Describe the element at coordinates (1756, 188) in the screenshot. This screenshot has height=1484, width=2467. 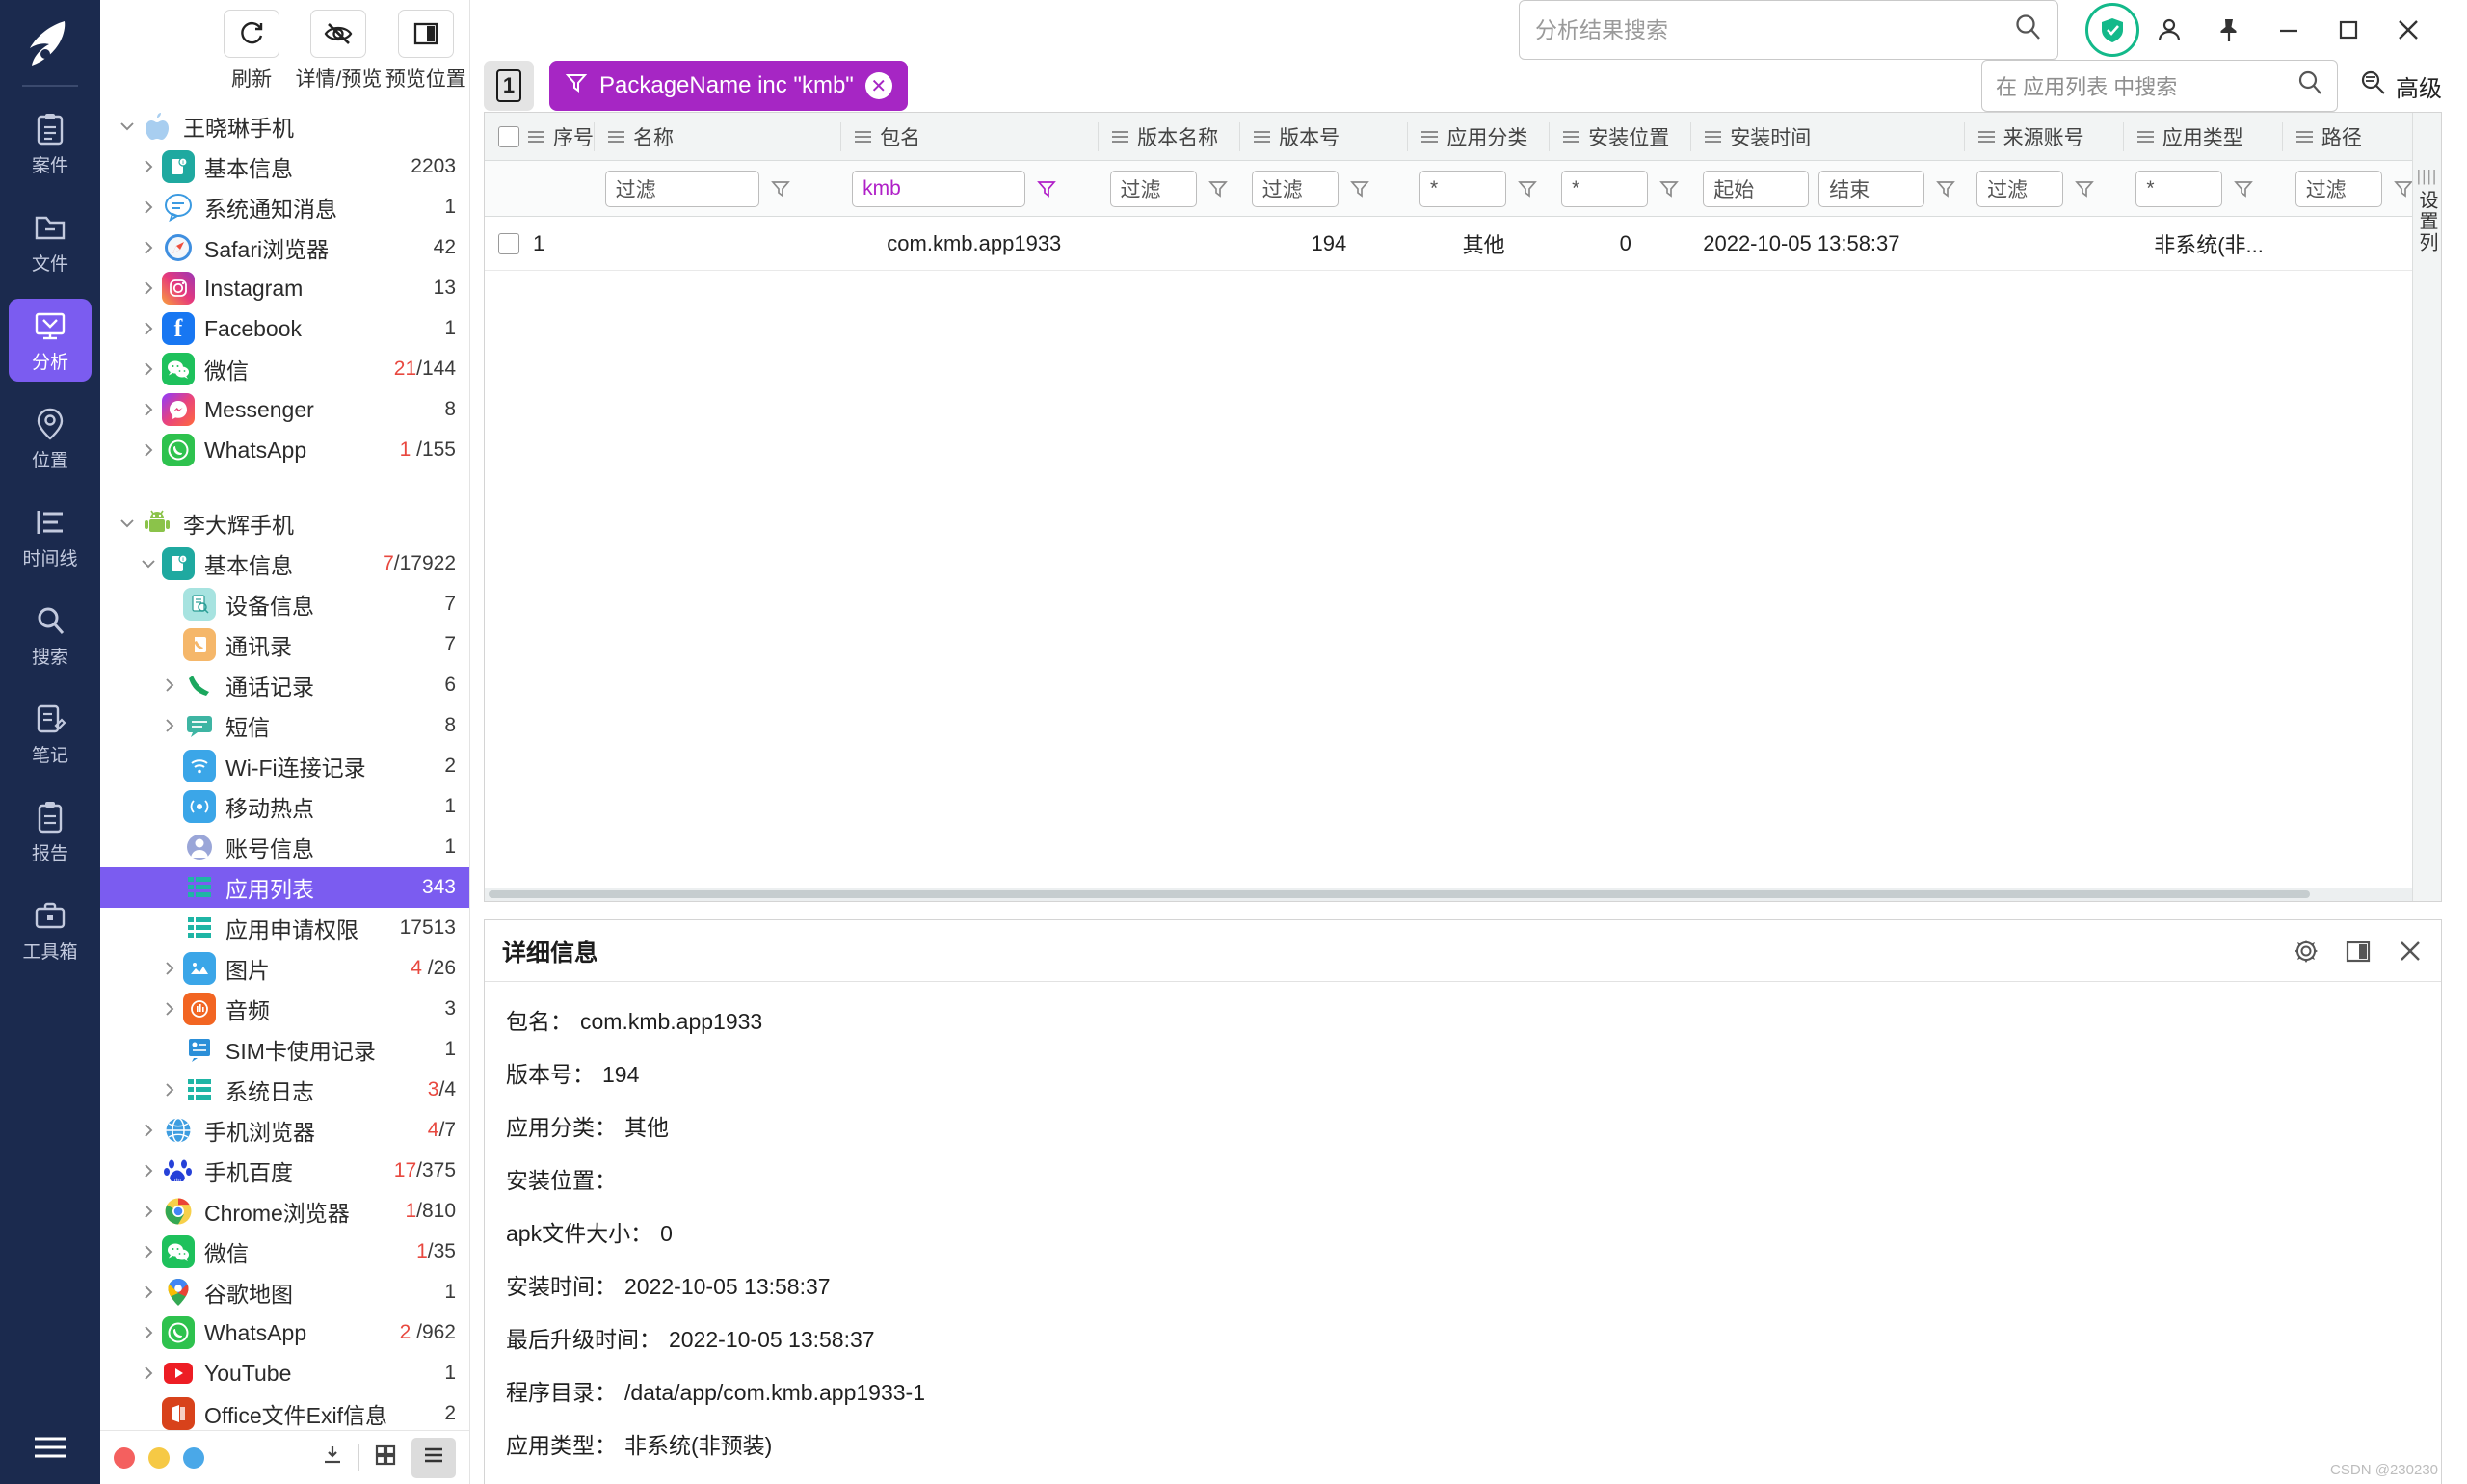
I see `filter-date-from: 起始` at that location.